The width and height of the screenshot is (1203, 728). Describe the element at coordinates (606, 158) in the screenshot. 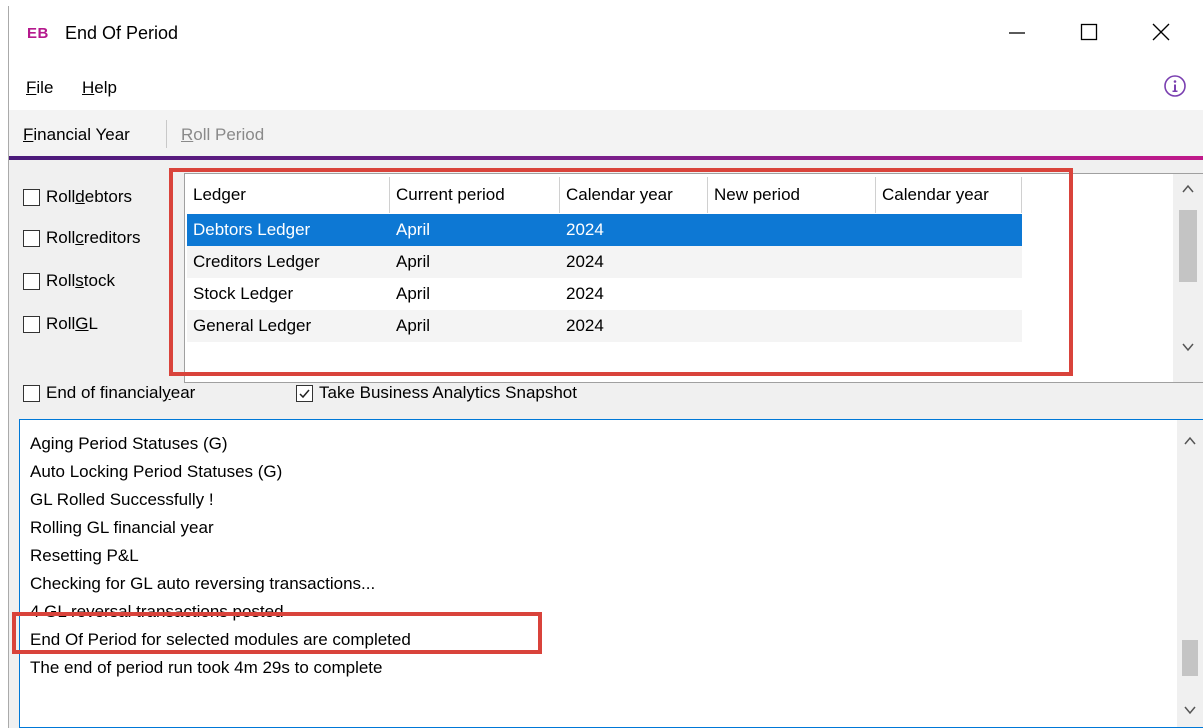

I see `accent-divider` at that location.